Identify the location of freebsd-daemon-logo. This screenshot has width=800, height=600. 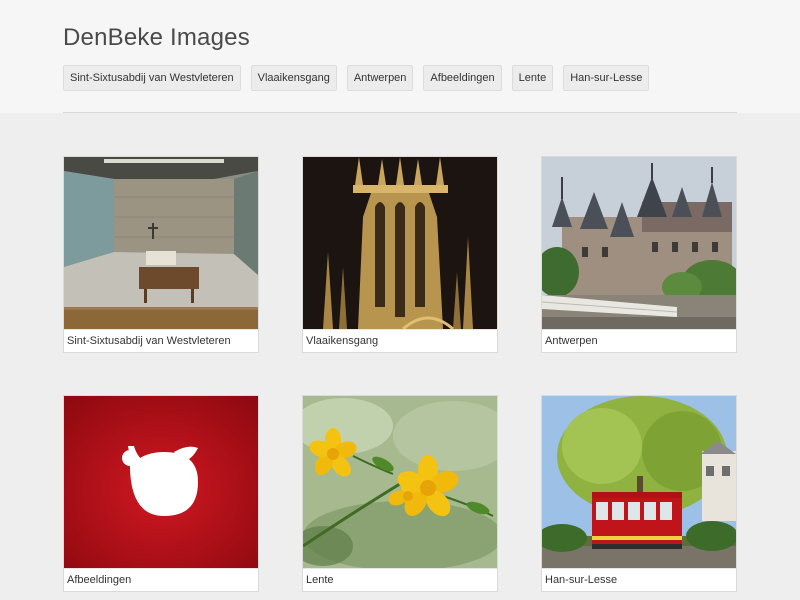
(161, 482).